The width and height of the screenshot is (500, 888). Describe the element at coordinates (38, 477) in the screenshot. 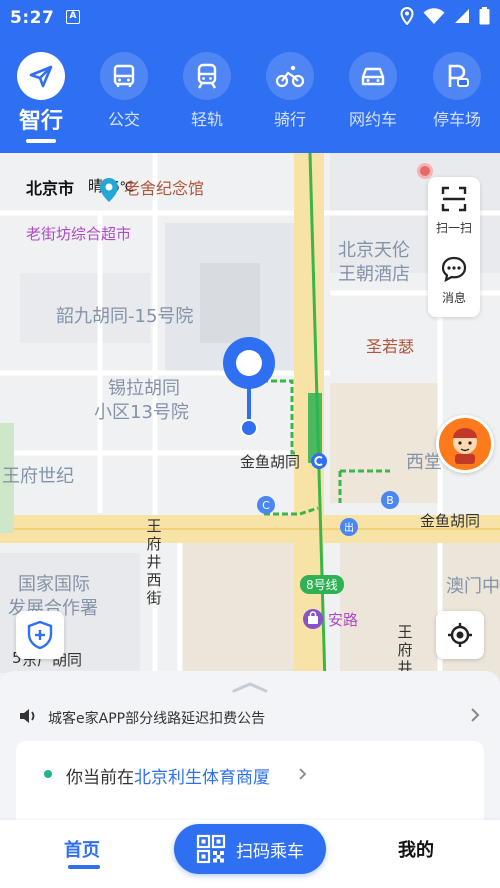

I see `poi-wangfu: 王府世纪` at that location.